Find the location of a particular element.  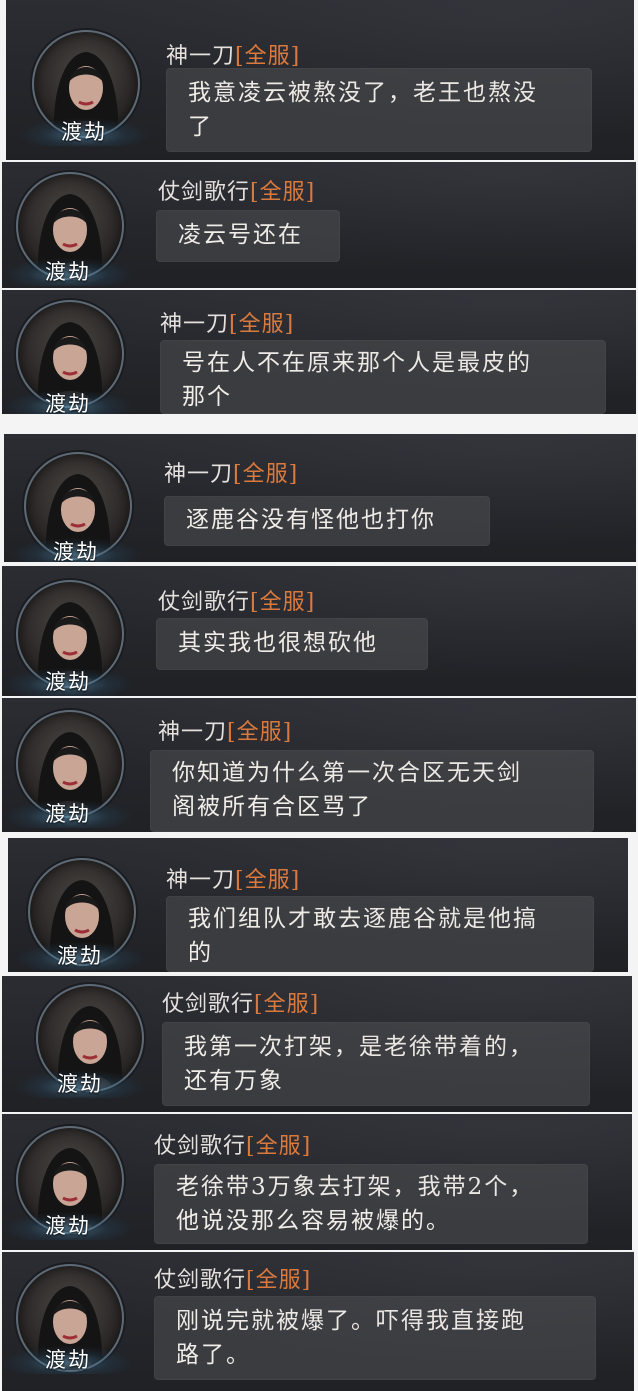

chat-message: 渡劫 神一刀[全服] 逐鹿谷没有怪他也打你 is located at coordinates (320, 498).